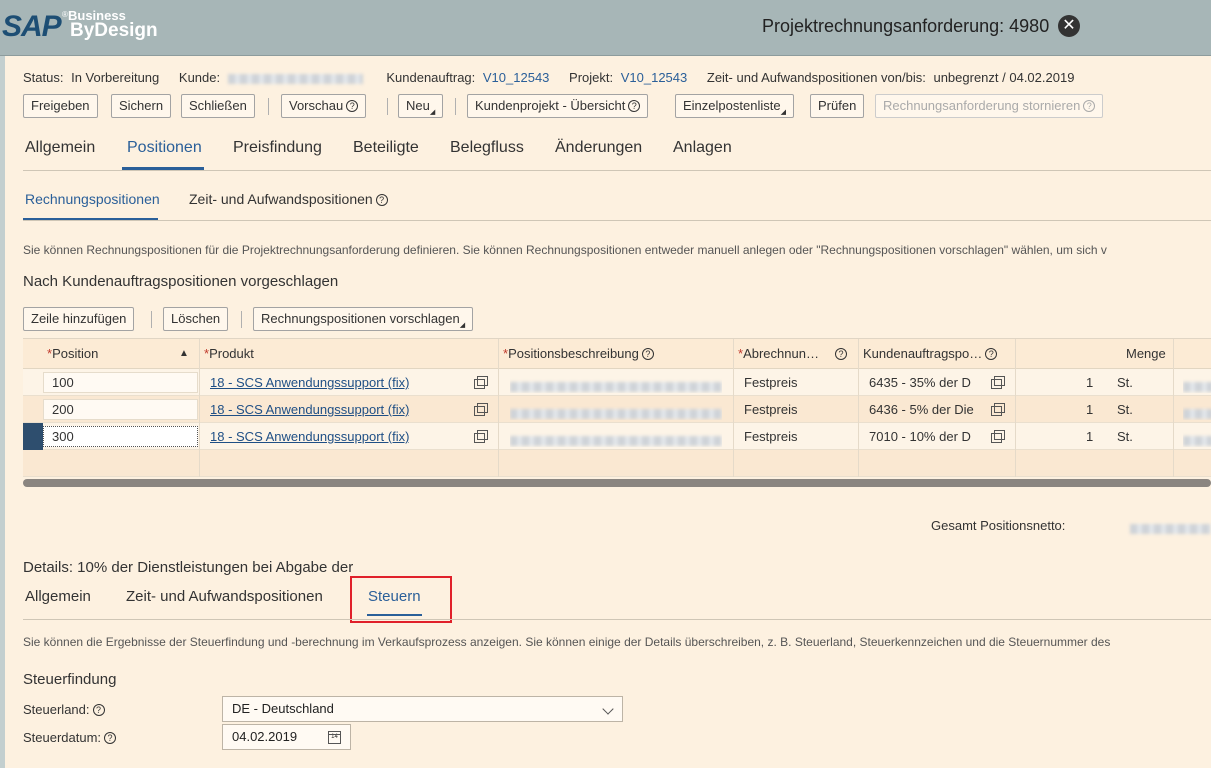 This screenshot has width=1211, height=768. What do you see at coordinates (70, 737) in the screenshot?
I see `steuerdatum-label: Steuerdatum:?` at bounding box center [70, 737].